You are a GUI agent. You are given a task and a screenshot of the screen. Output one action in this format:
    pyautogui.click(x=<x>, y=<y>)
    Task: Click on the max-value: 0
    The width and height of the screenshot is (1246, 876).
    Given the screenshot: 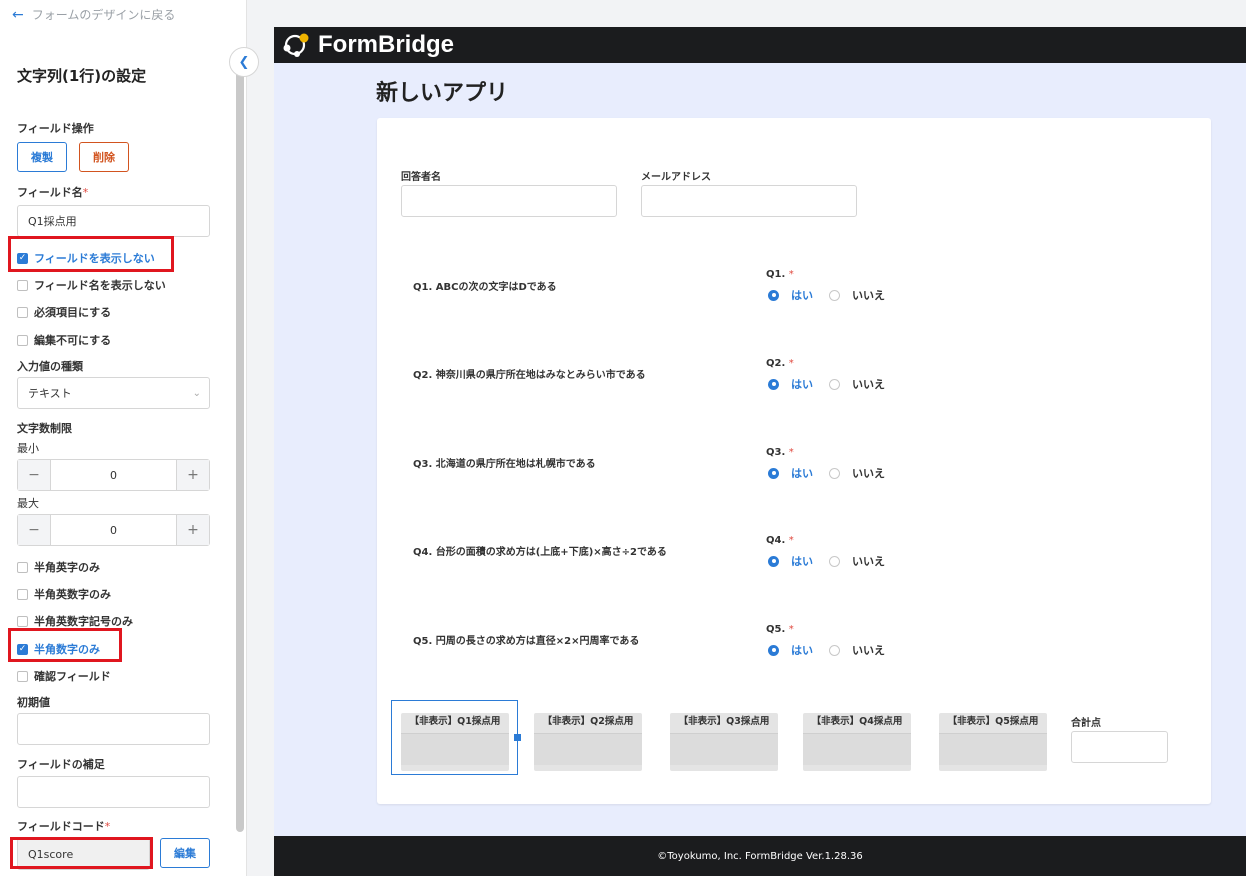 What is the action you would take?
    pyautogui.click(x=113, y=530)
    